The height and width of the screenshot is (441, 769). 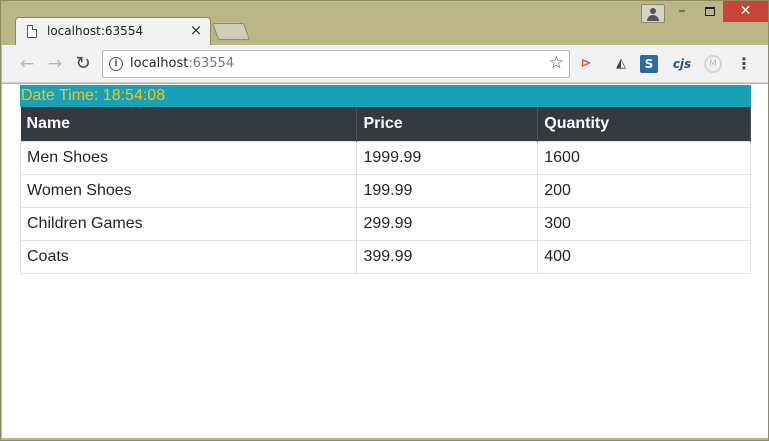 What do you see at coordinates (556, 63) in the screenshot?
I see `bookmark-star-icon: ☆` at bounding box center [556, 63].